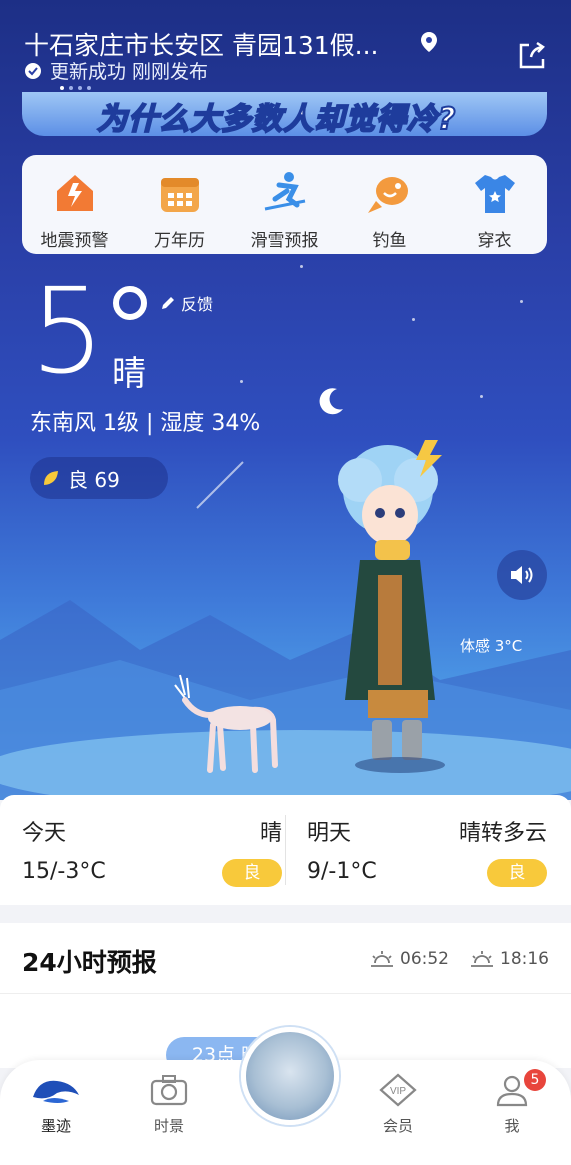  I want to click on vip-icon: VIP, so click(398, 1090).